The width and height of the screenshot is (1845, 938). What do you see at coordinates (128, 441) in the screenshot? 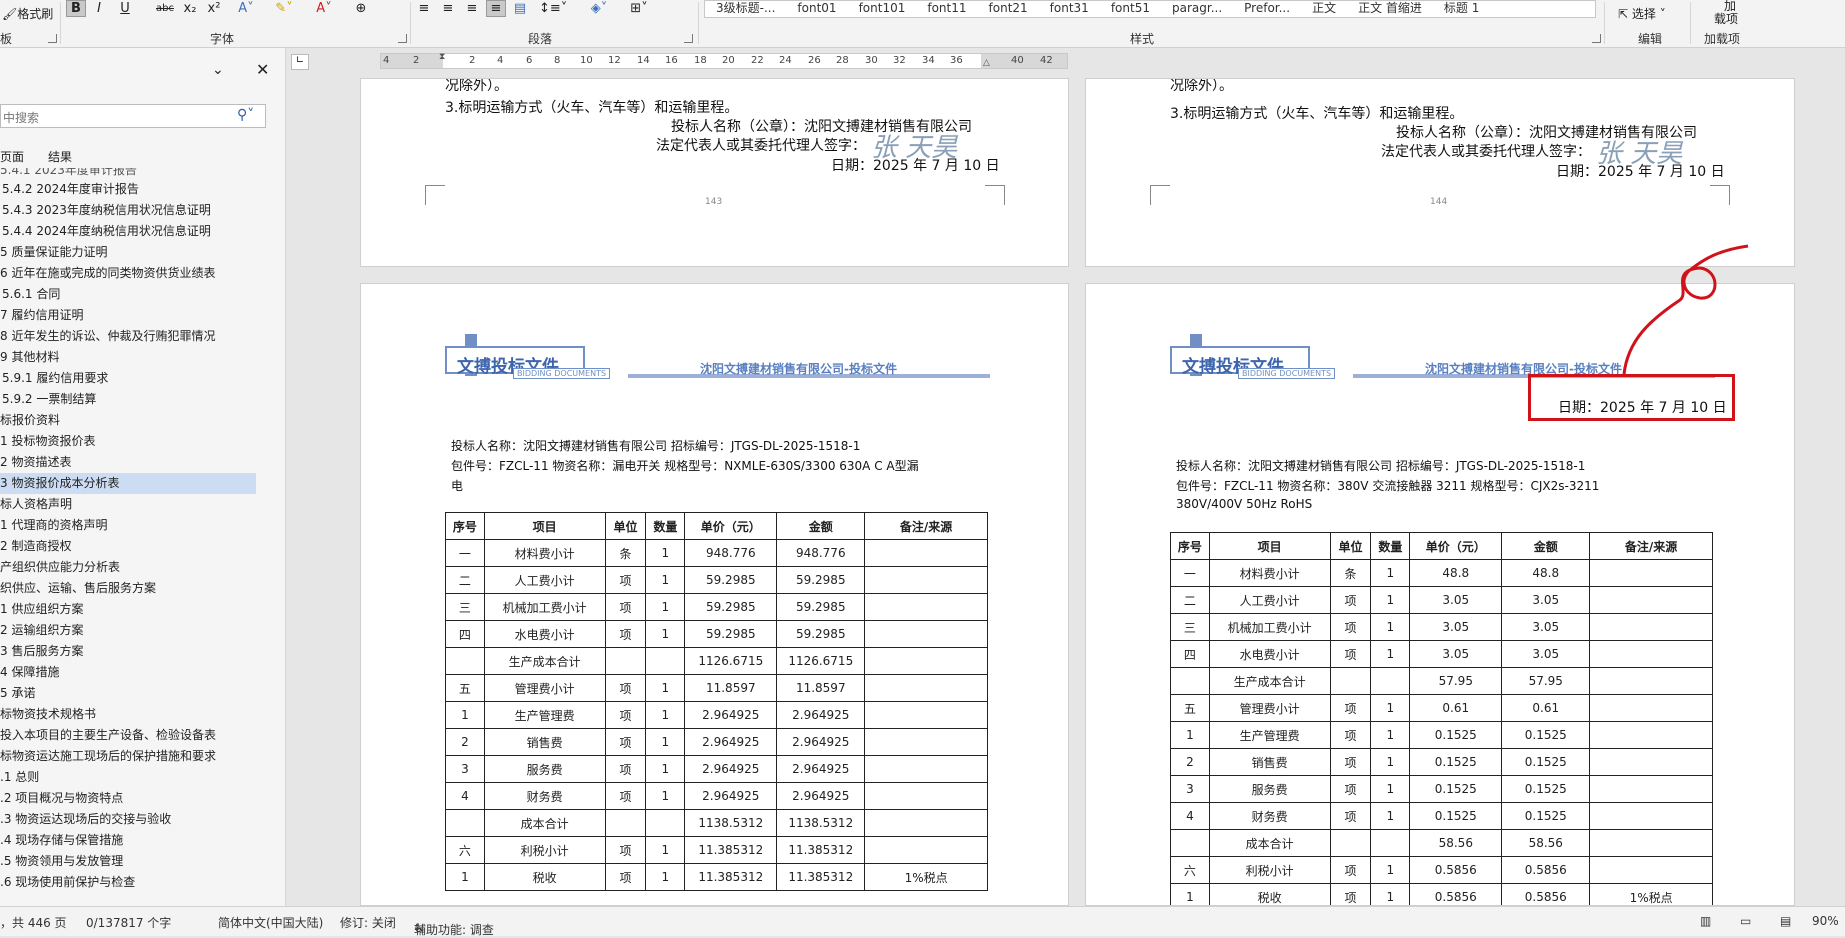
I see `nav-item: 1 投标物资报价表` at bounding box center [128, 441].